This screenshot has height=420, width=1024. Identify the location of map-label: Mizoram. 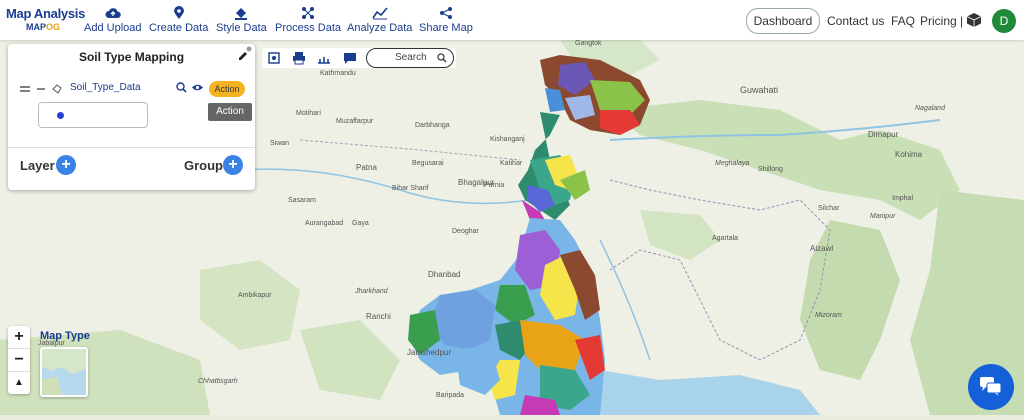
(828, 315).